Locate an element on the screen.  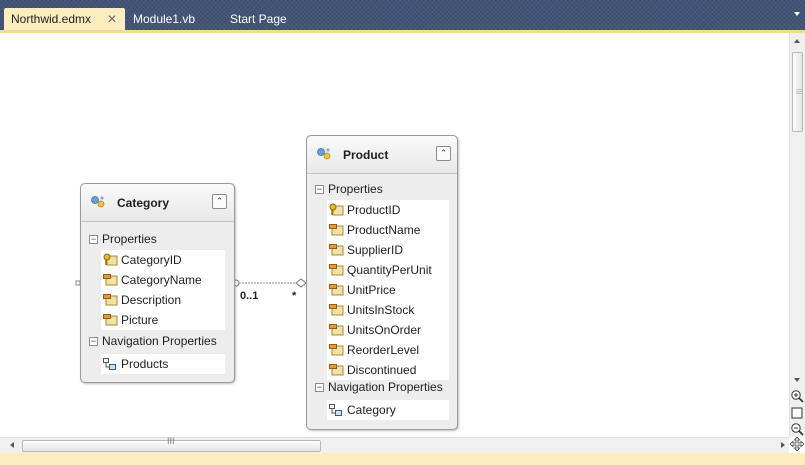
navigation-properties-list: Products is located at coordinates (163, 364).